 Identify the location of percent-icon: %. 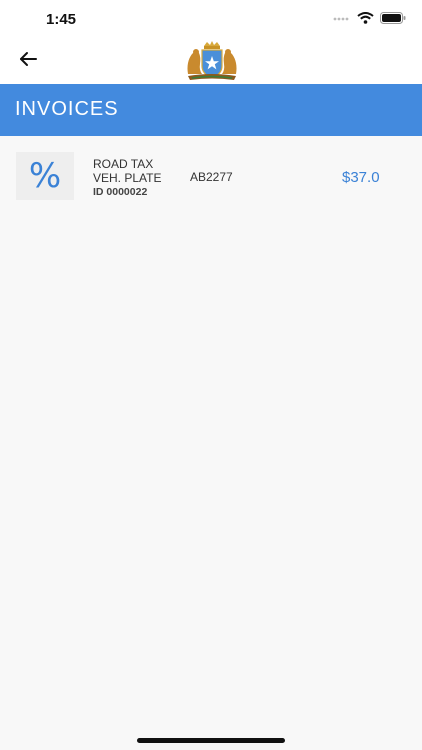
(45, 176).